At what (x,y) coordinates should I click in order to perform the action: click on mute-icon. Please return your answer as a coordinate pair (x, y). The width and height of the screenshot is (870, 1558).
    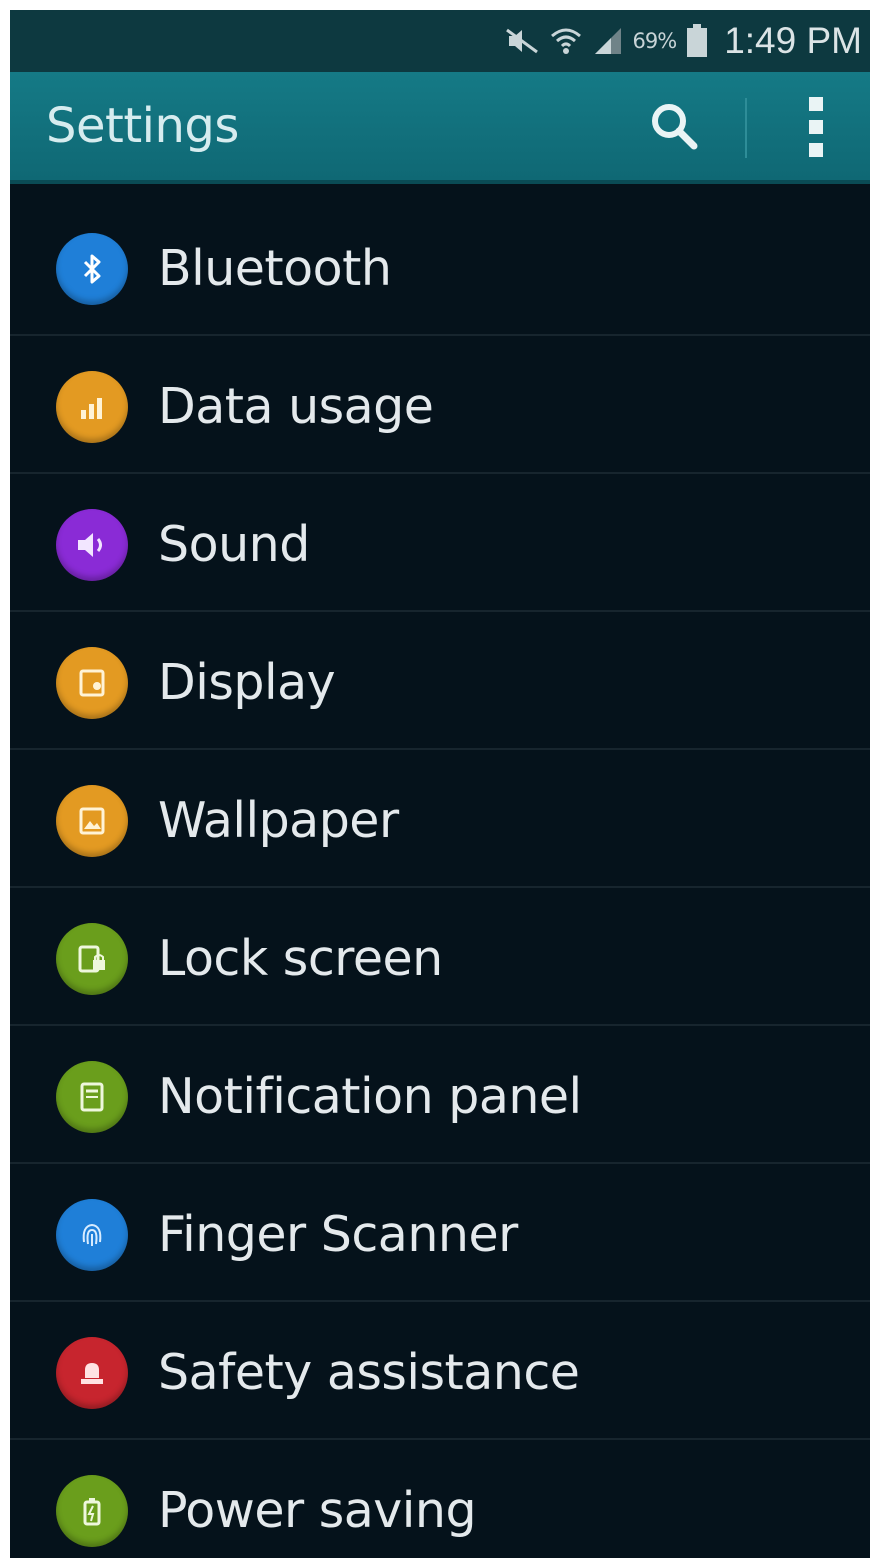
    Looking at the image, I should click on (522, 41).